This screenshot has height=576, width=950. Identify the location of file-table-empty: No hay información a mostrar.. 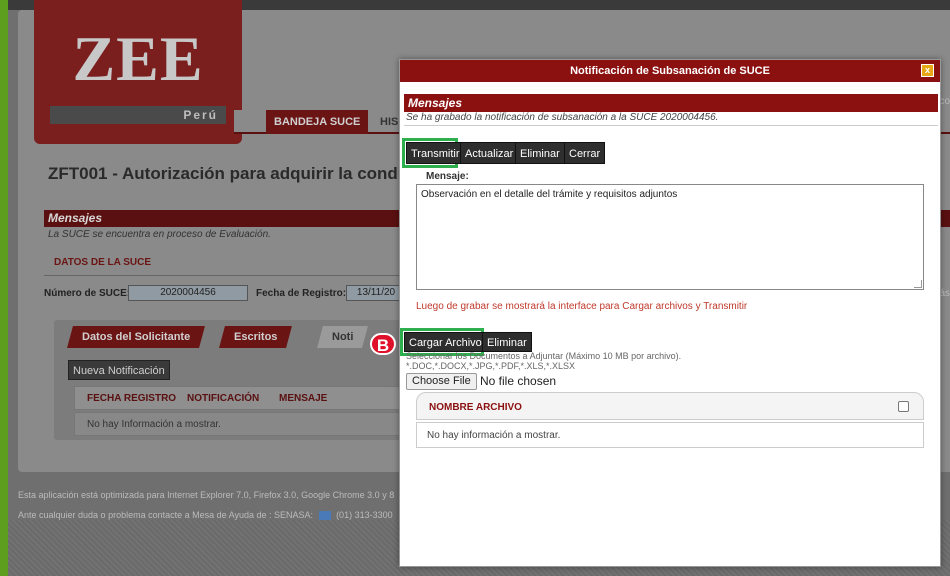
(670, 435).